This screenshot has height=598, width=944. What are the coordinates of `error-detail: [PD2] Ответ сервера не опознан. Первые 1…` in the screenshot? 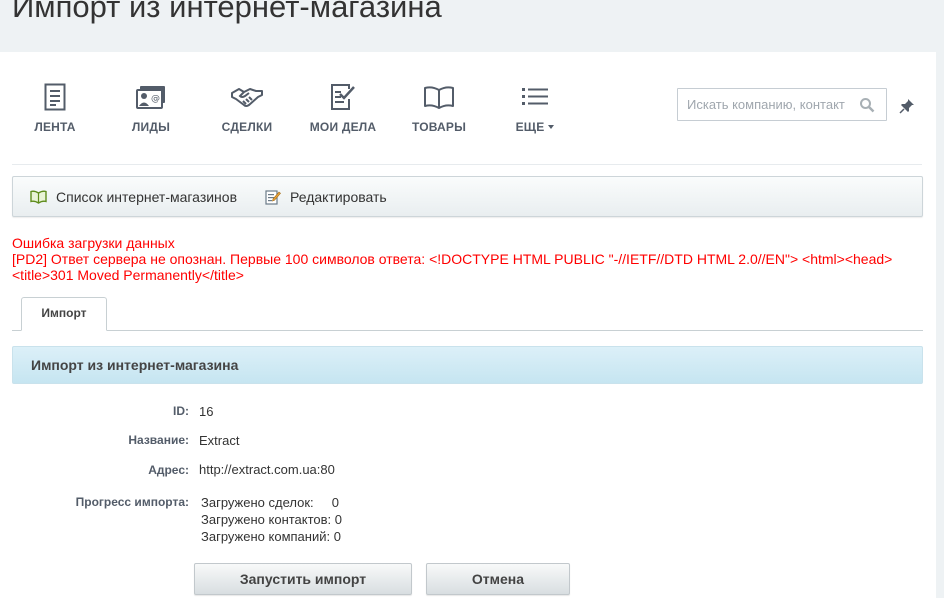 It's located at (452, 267).